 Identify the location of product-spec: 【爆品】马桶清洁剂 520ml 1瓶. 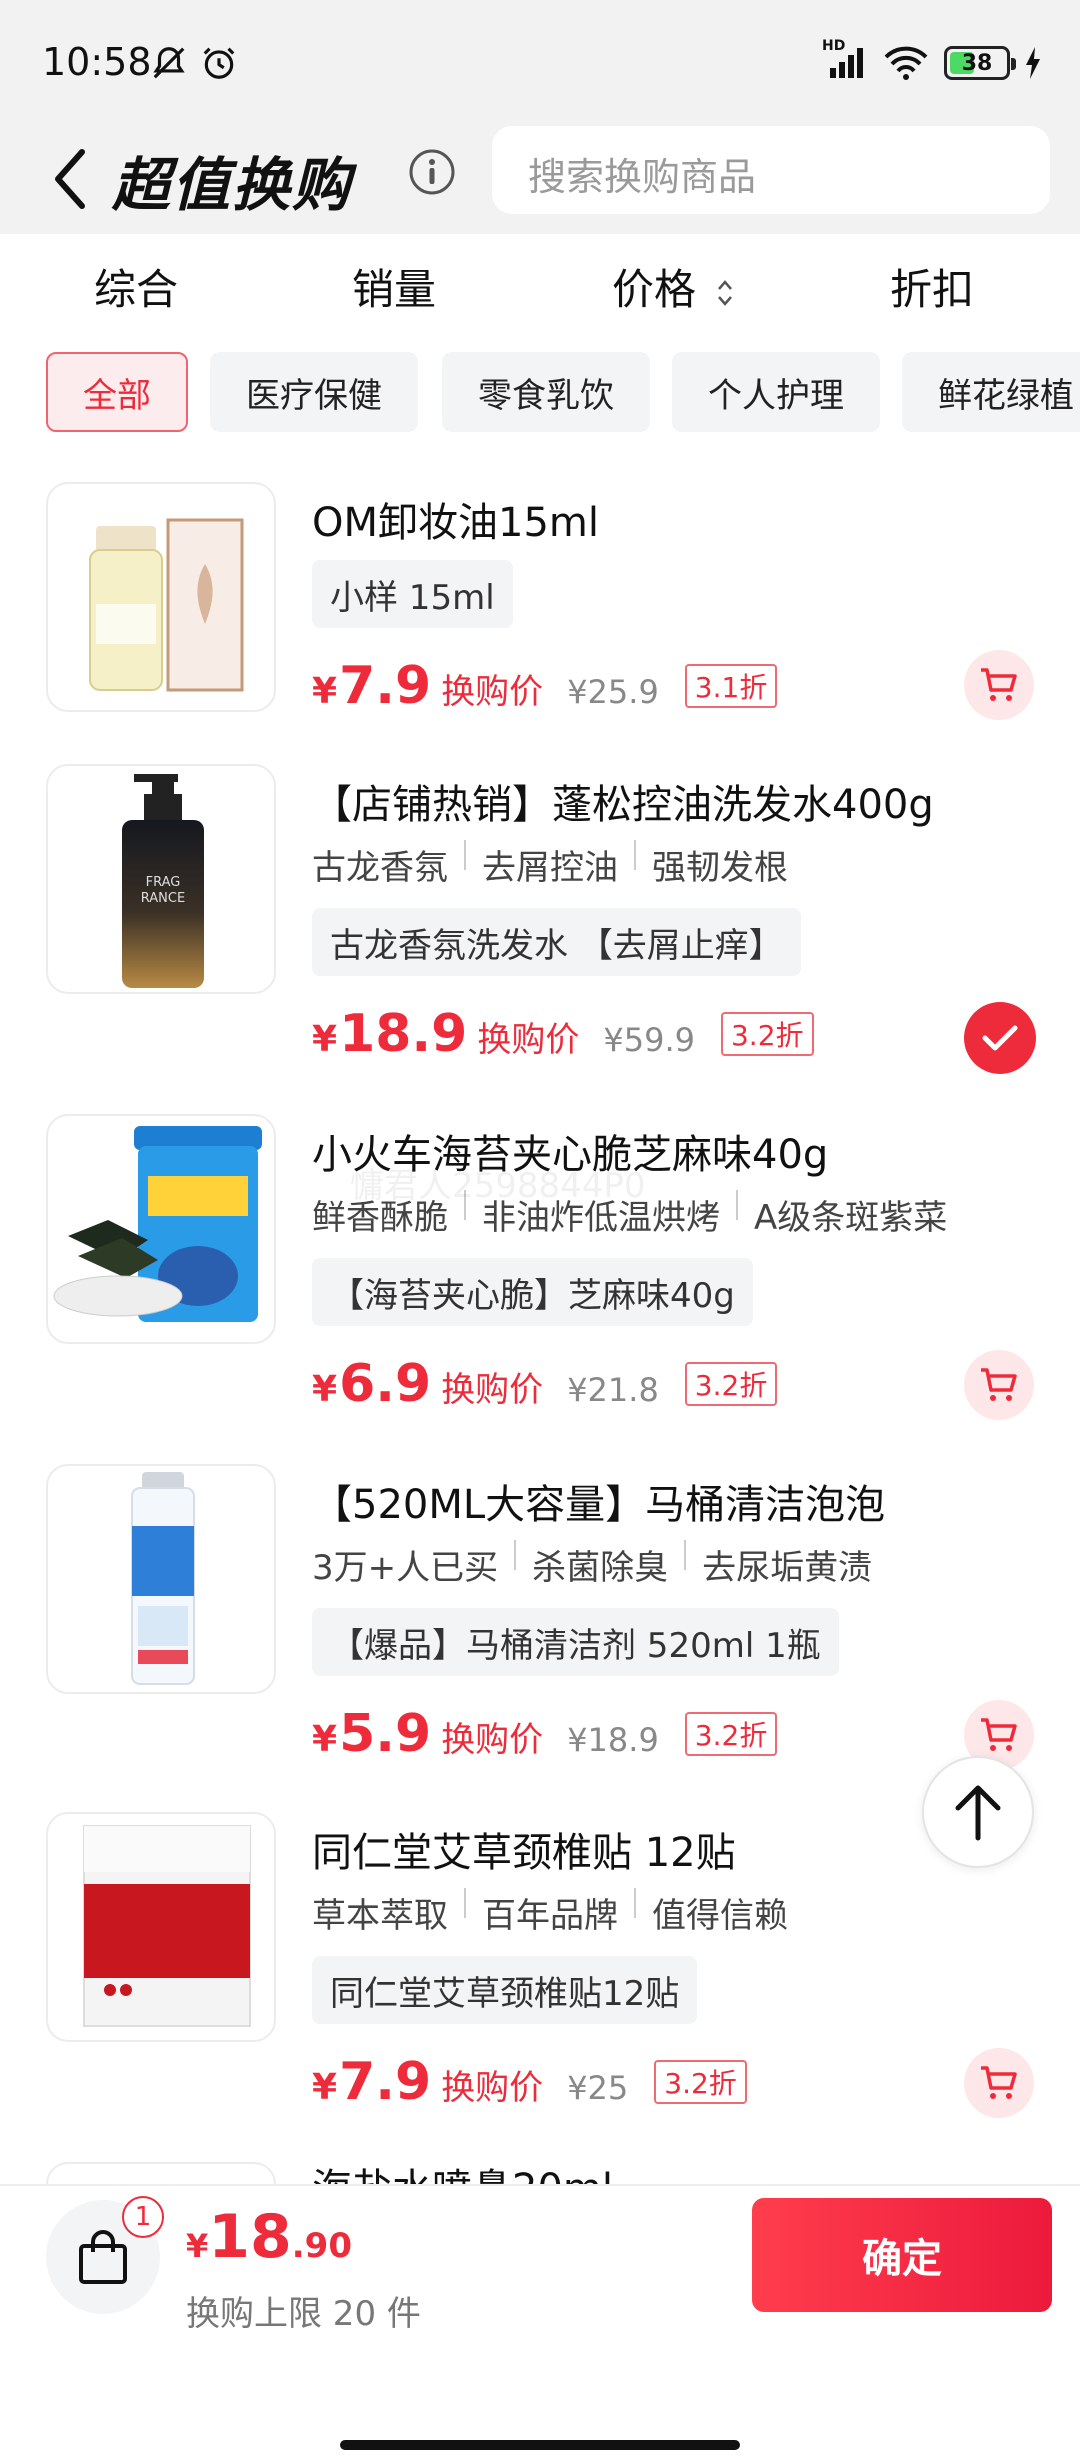
(575, 1642).